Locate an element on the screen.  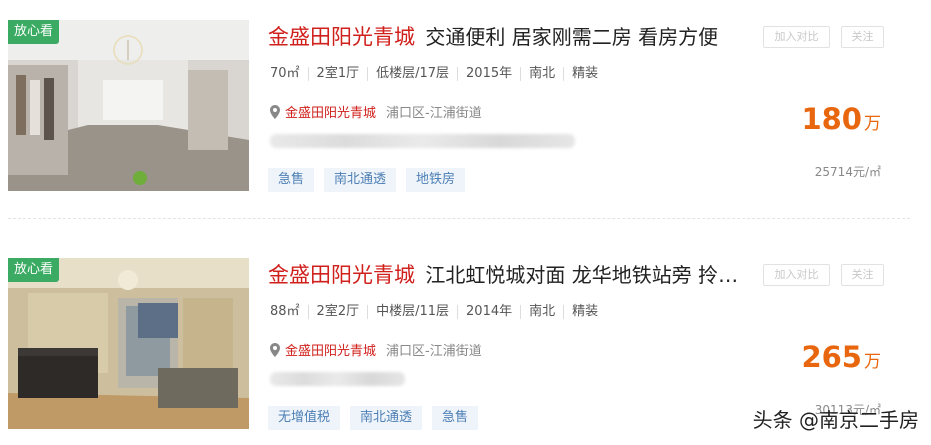
floor: 低楼层/17层 is located at coordinates (412, 74).